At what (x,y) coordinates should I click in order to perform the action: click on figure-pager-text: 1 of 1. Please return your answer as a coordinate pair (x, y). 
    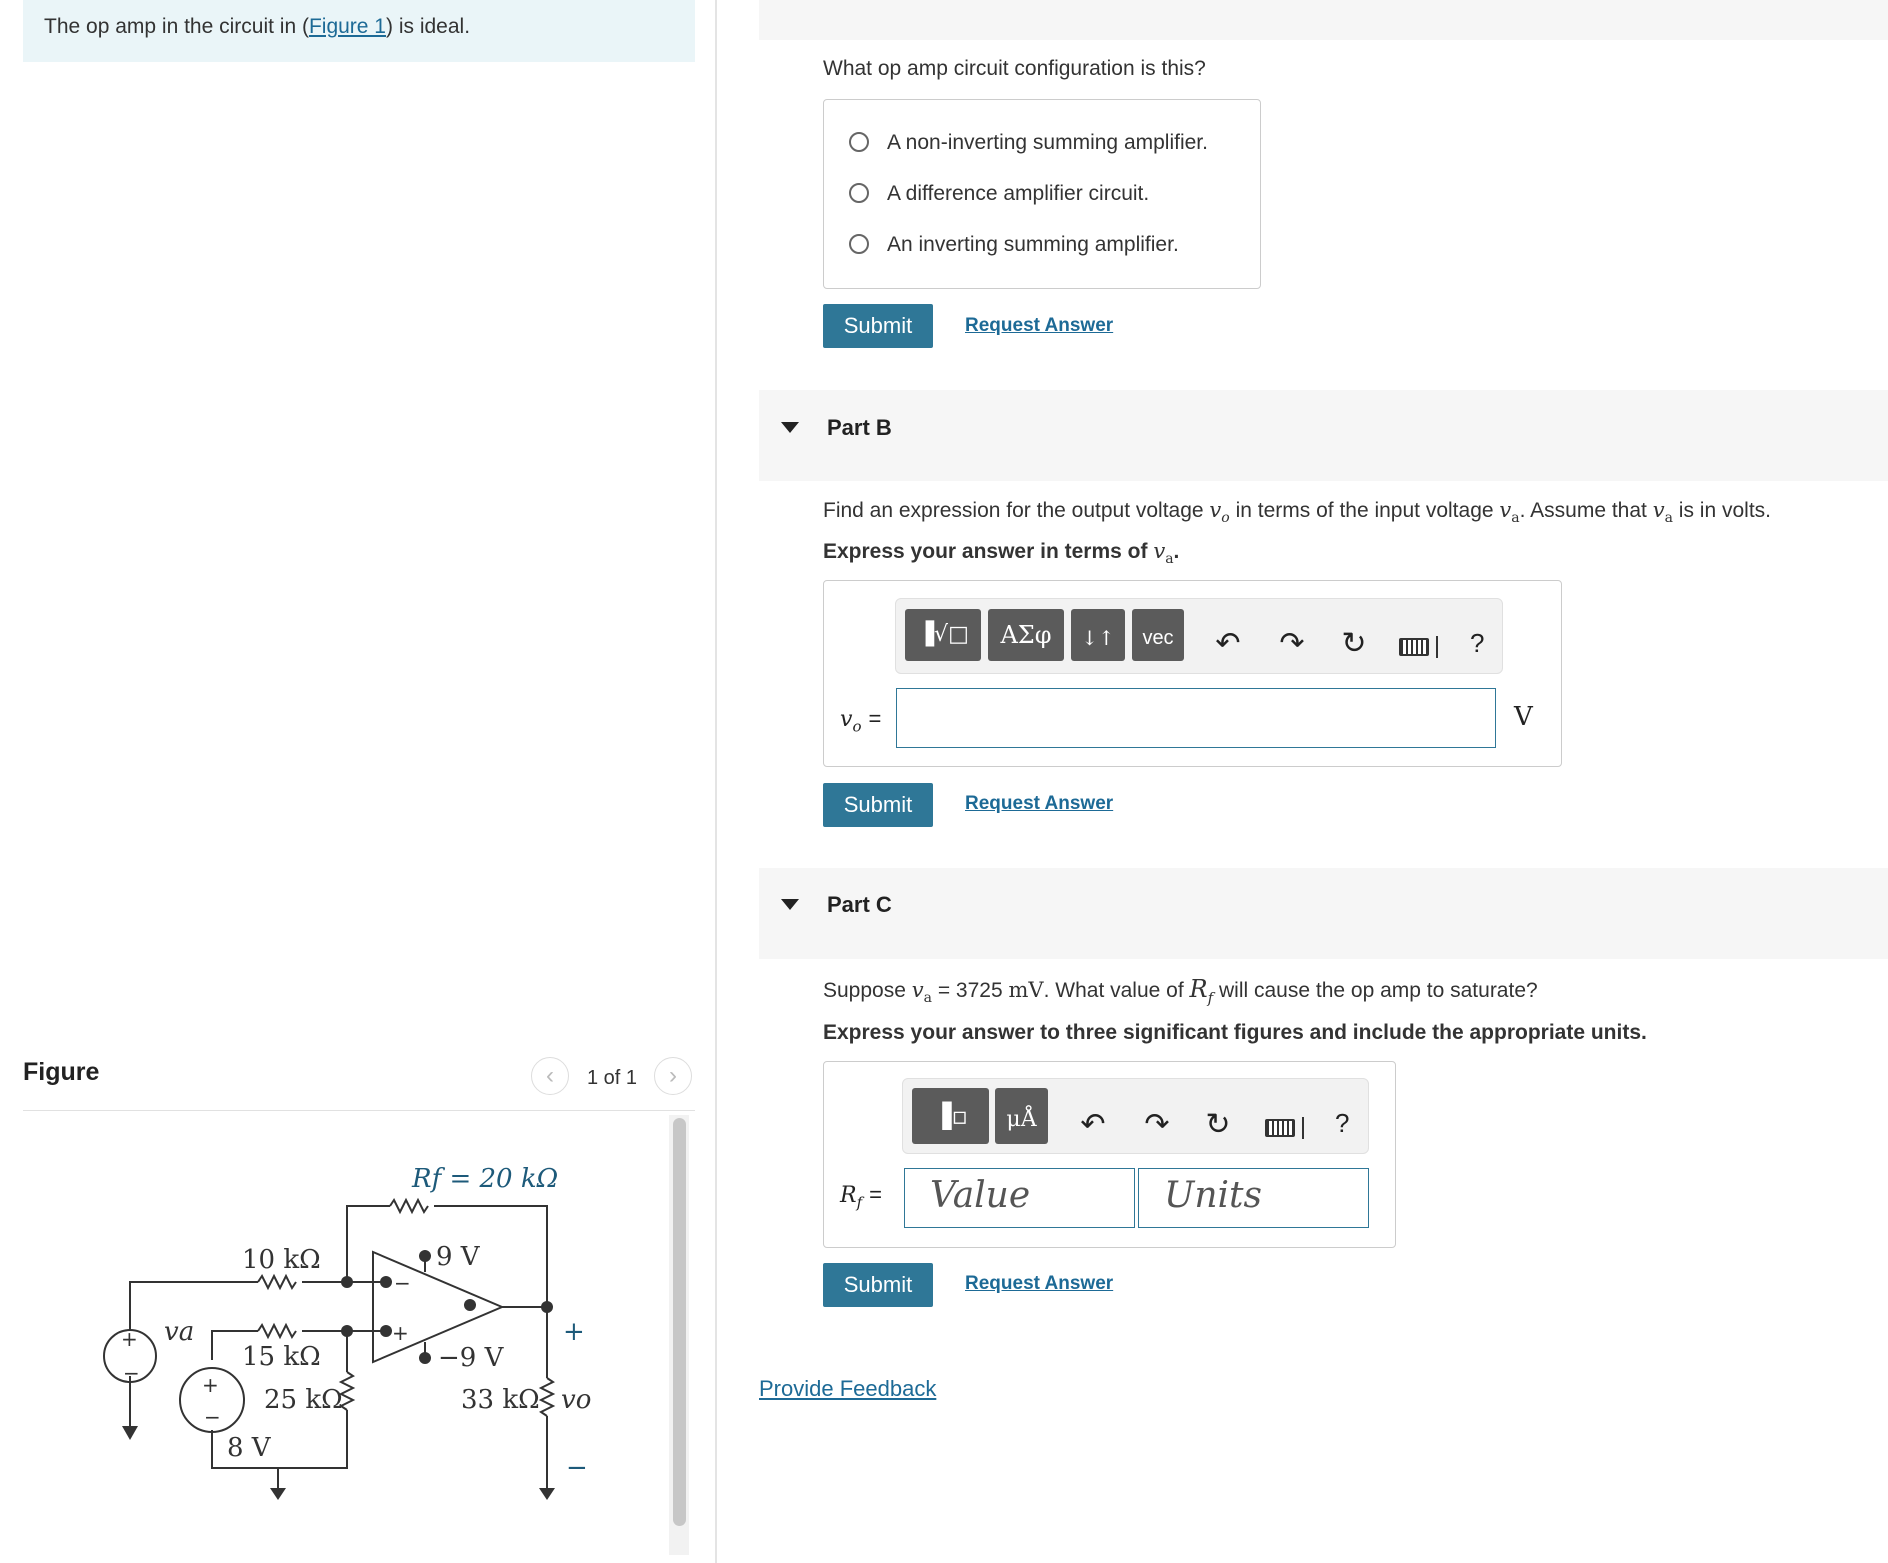
    Looking at the image, I should click on (612, 1078).